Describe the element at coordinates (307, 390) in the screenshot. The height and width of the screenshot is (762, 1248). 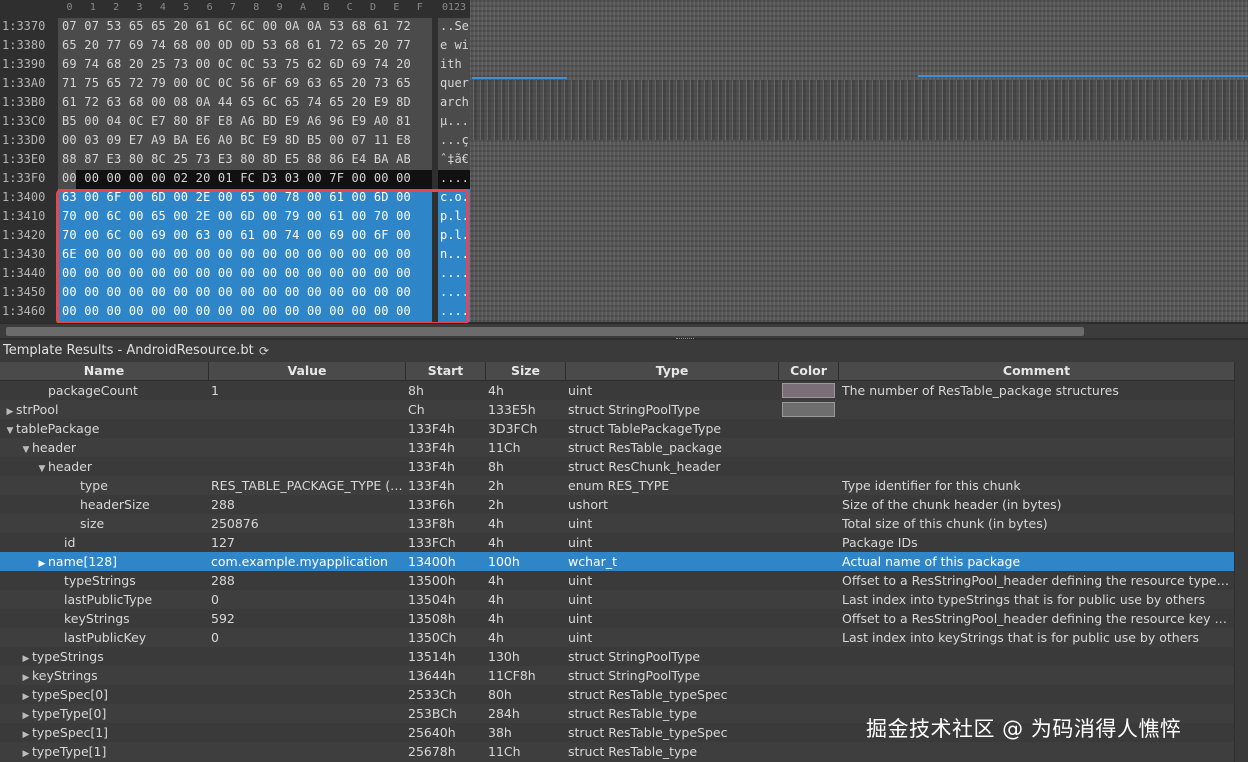
I see `cell-value: 1` at that location.